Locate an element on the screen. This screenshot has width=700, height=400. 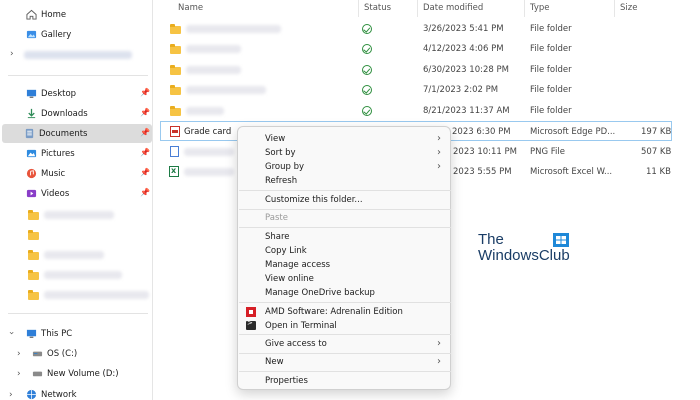
menu-item-label: Sort by is located at coordinates (280, 153).